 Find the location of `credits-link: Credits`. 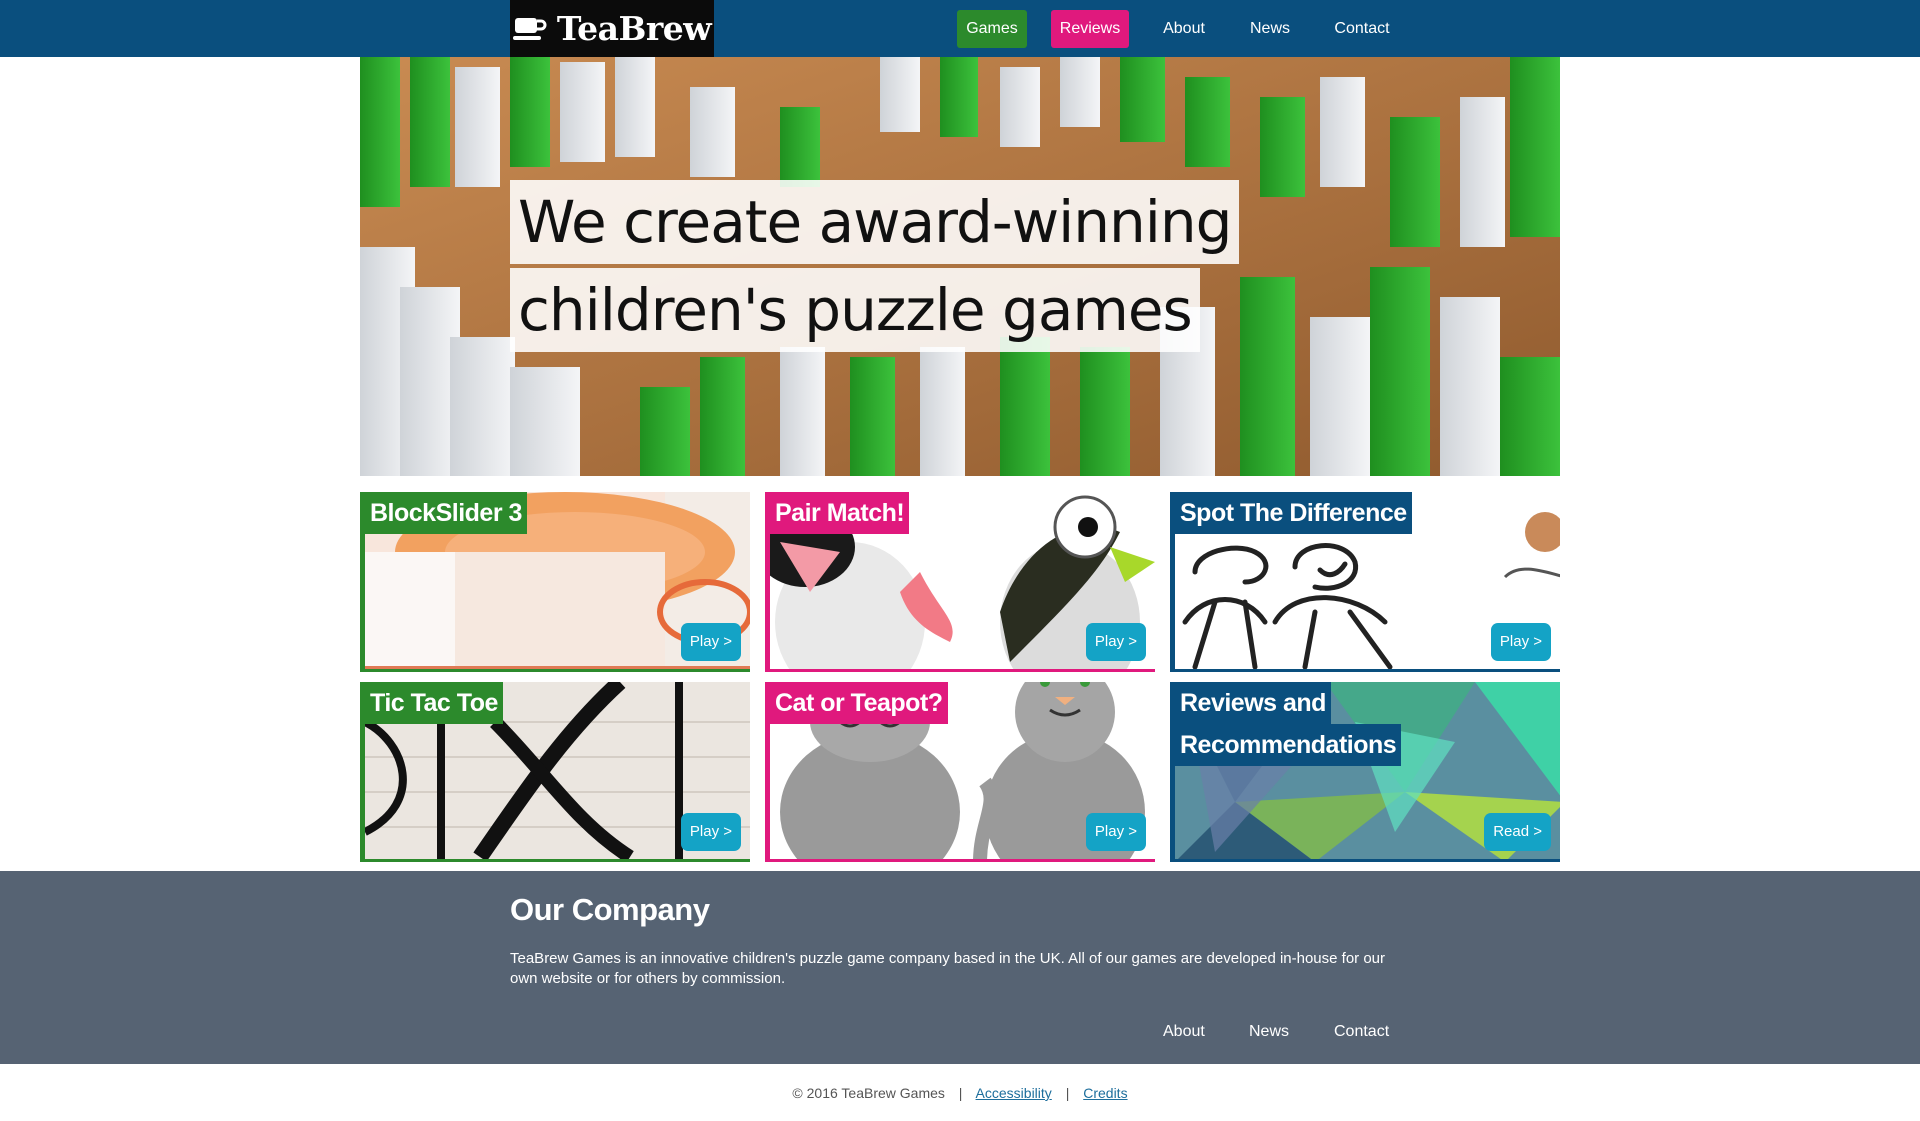

credits-link: Credits is located at coordinates (1105, 1093).